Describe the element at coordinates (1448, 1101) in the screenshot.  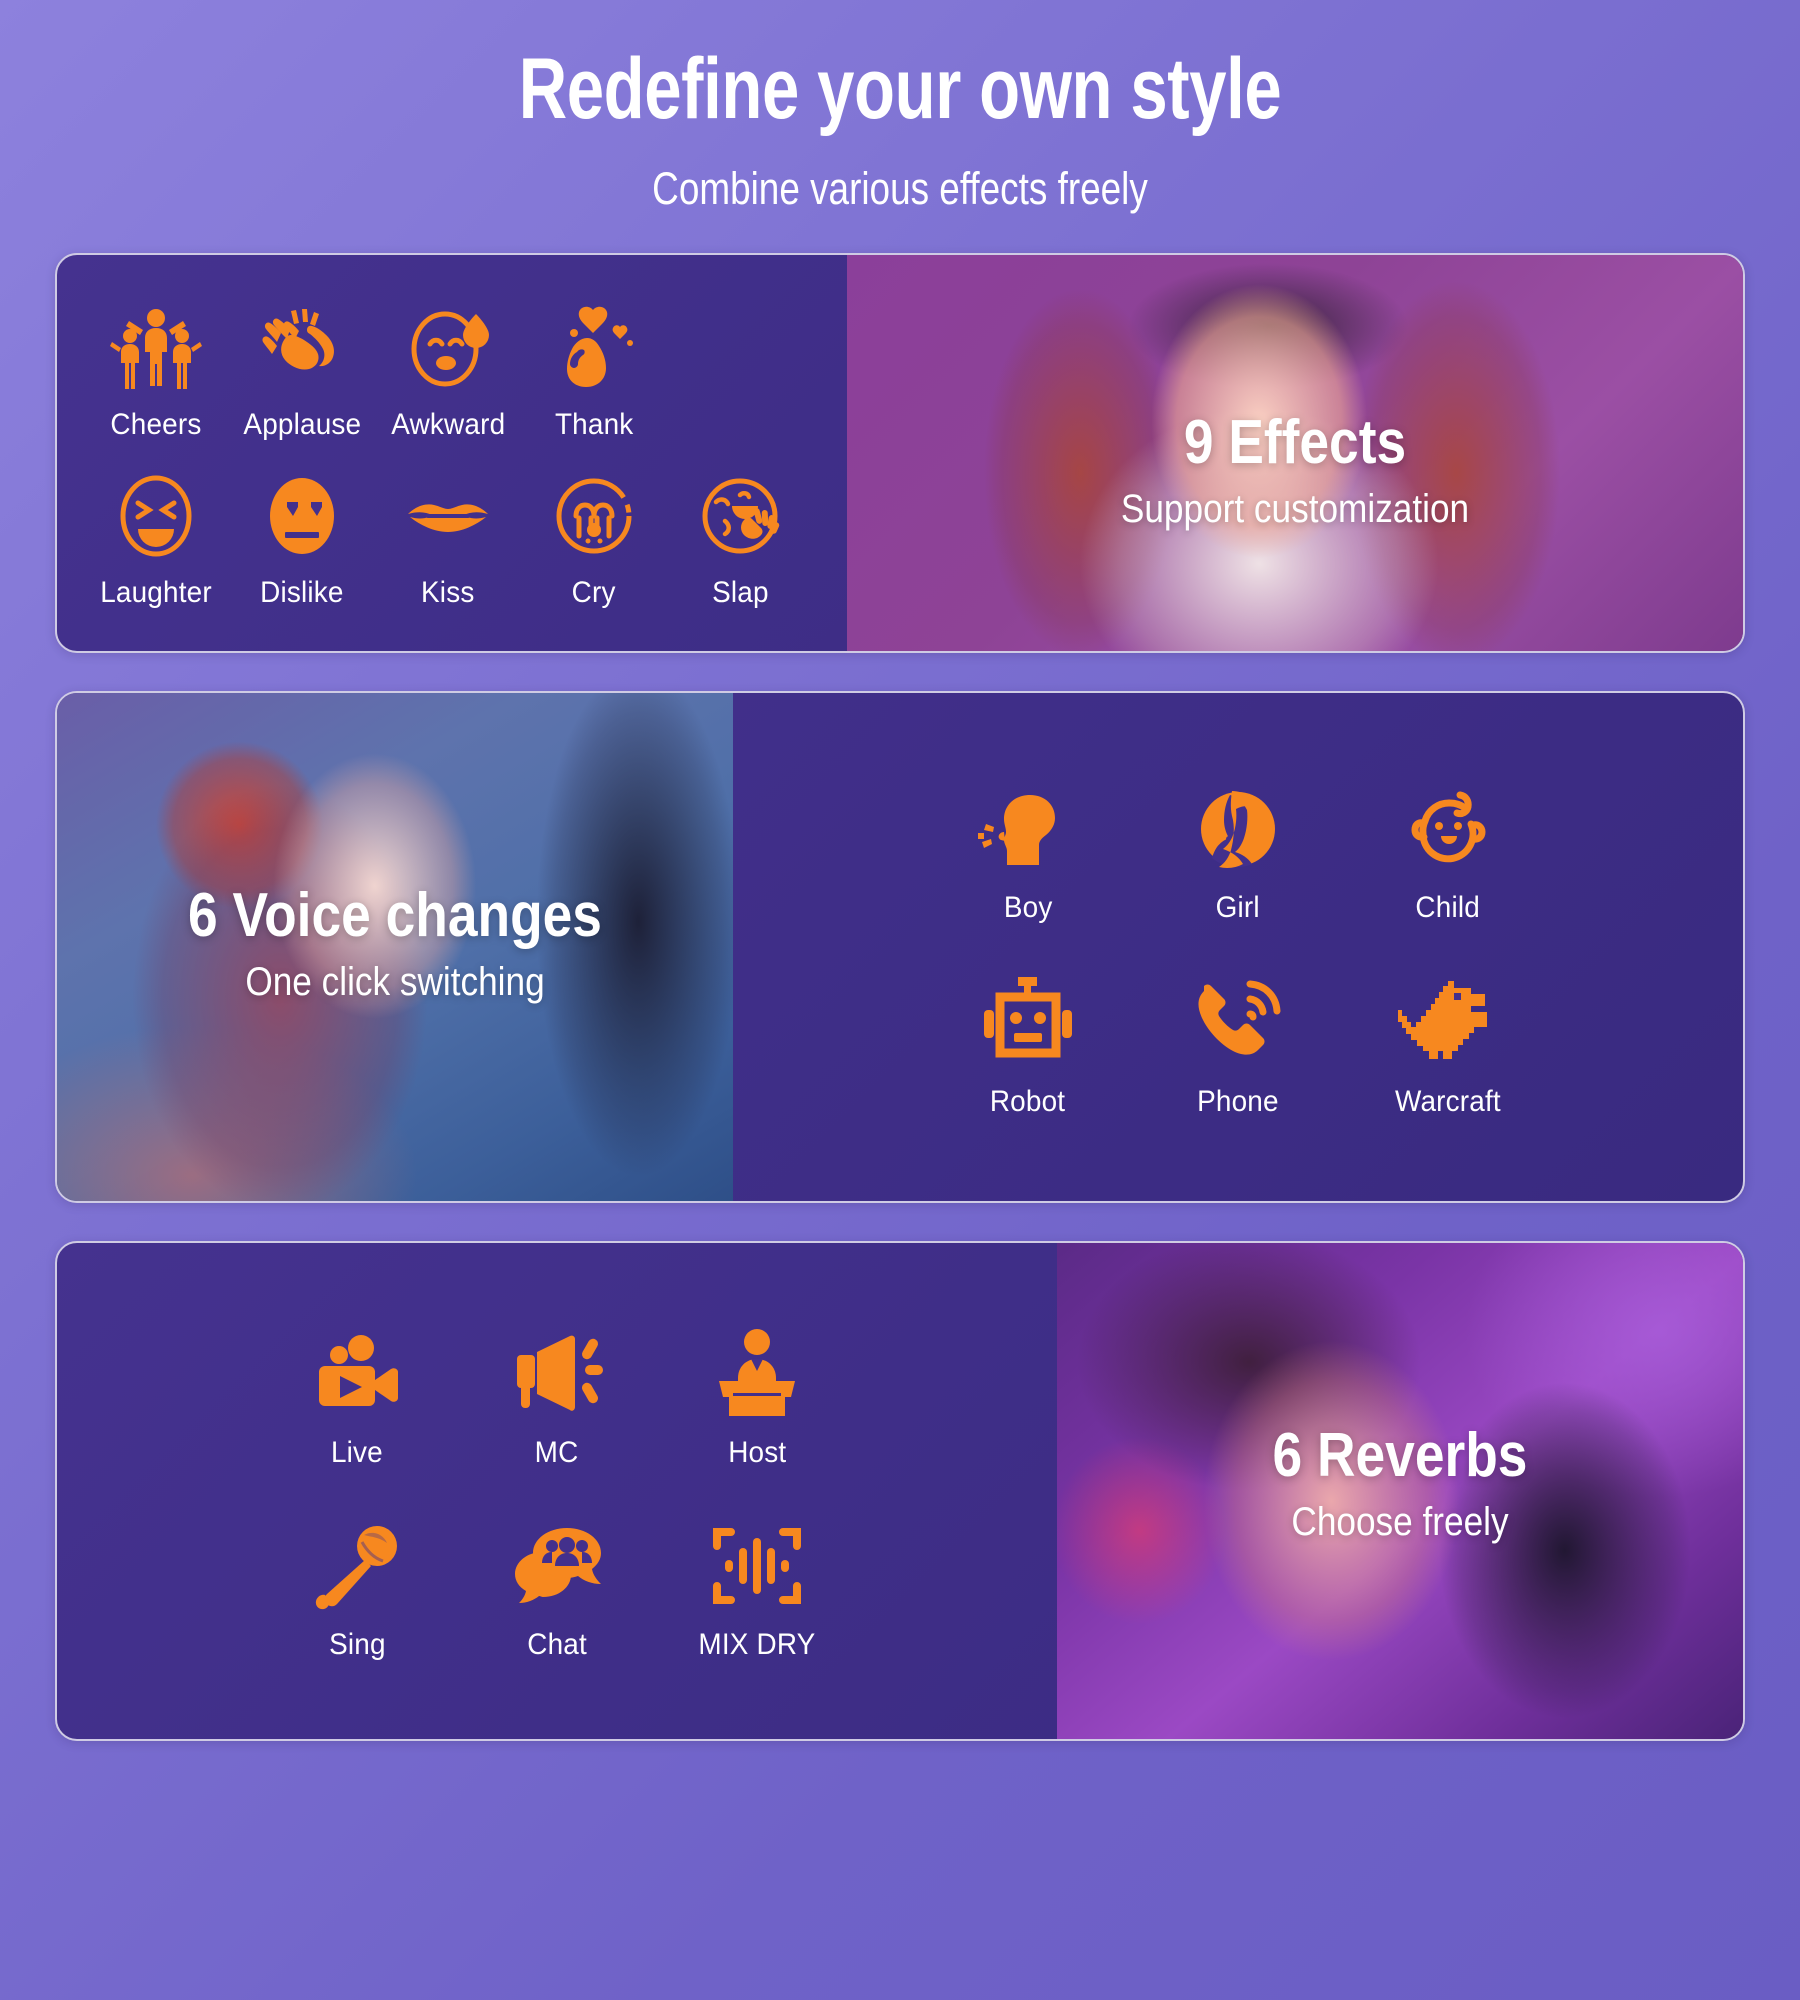
I see `icon-label: Warcraft` at that location.